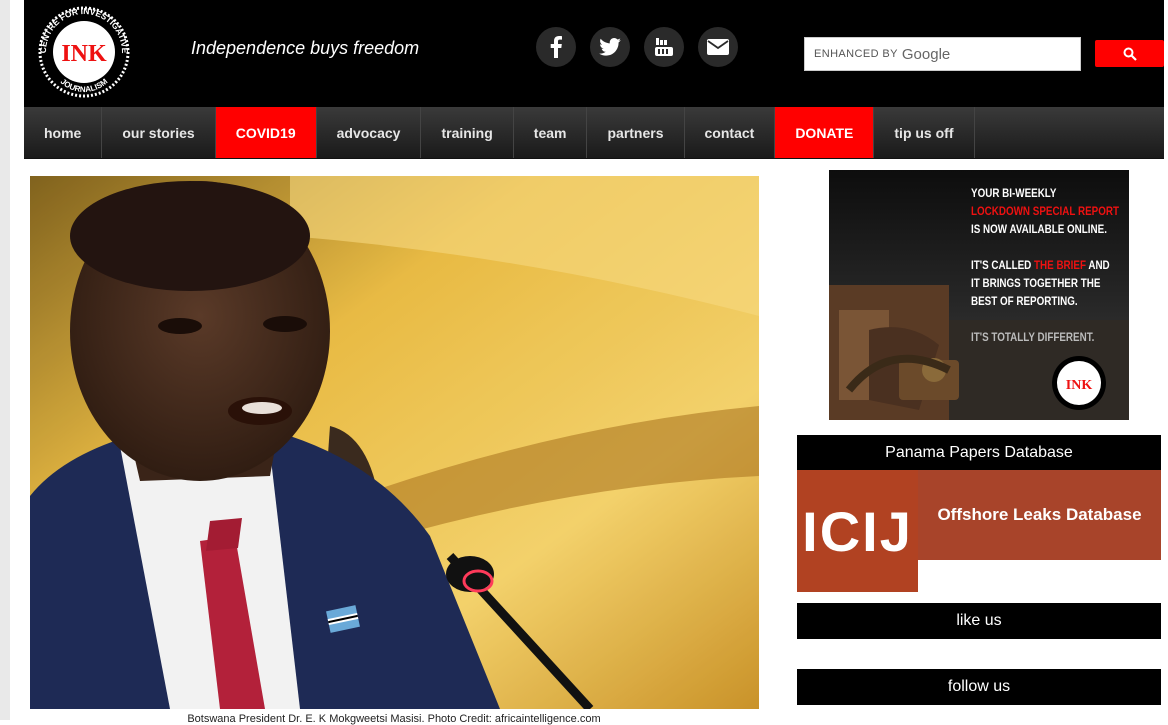 This screenshot has height=725, width=1168. Describe the element at coordinates (979, 687) in the screenshot. I see `follow-us-heading: follow us` at that location.